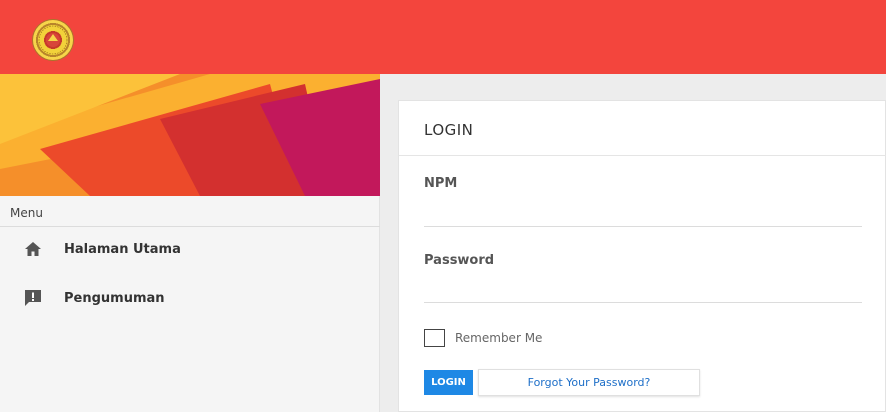 The height and width of the screenshot is (412, 886). What do you see at coordinates (434, 338) in the screenshot?
I see `remember-me-checkbox` at bounding box center [434, 338].